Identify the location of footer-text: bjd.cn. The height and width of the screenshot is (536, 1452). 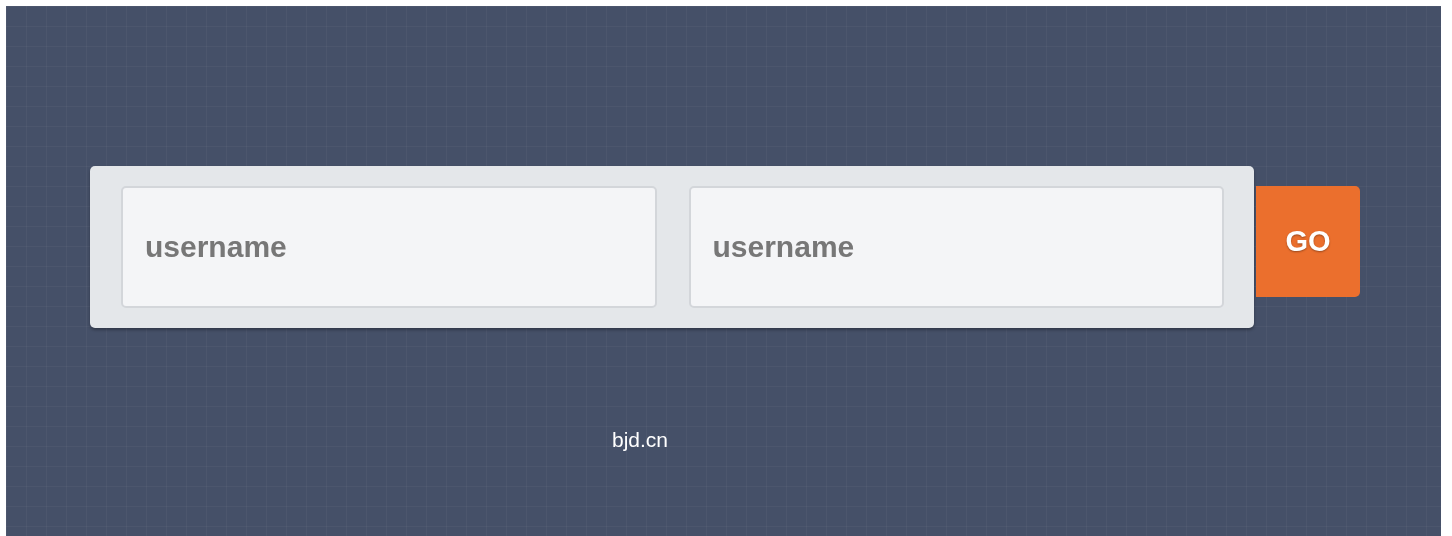
(640, 440).